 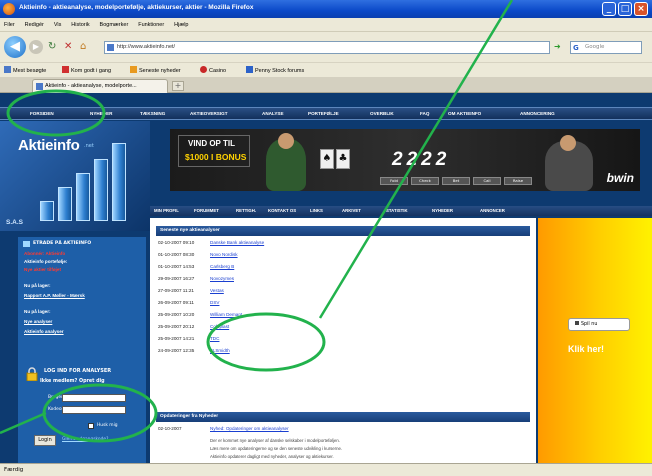 I want to click on login-title: LOG IND FOR ANALYSER, so click(x=78, y=371).